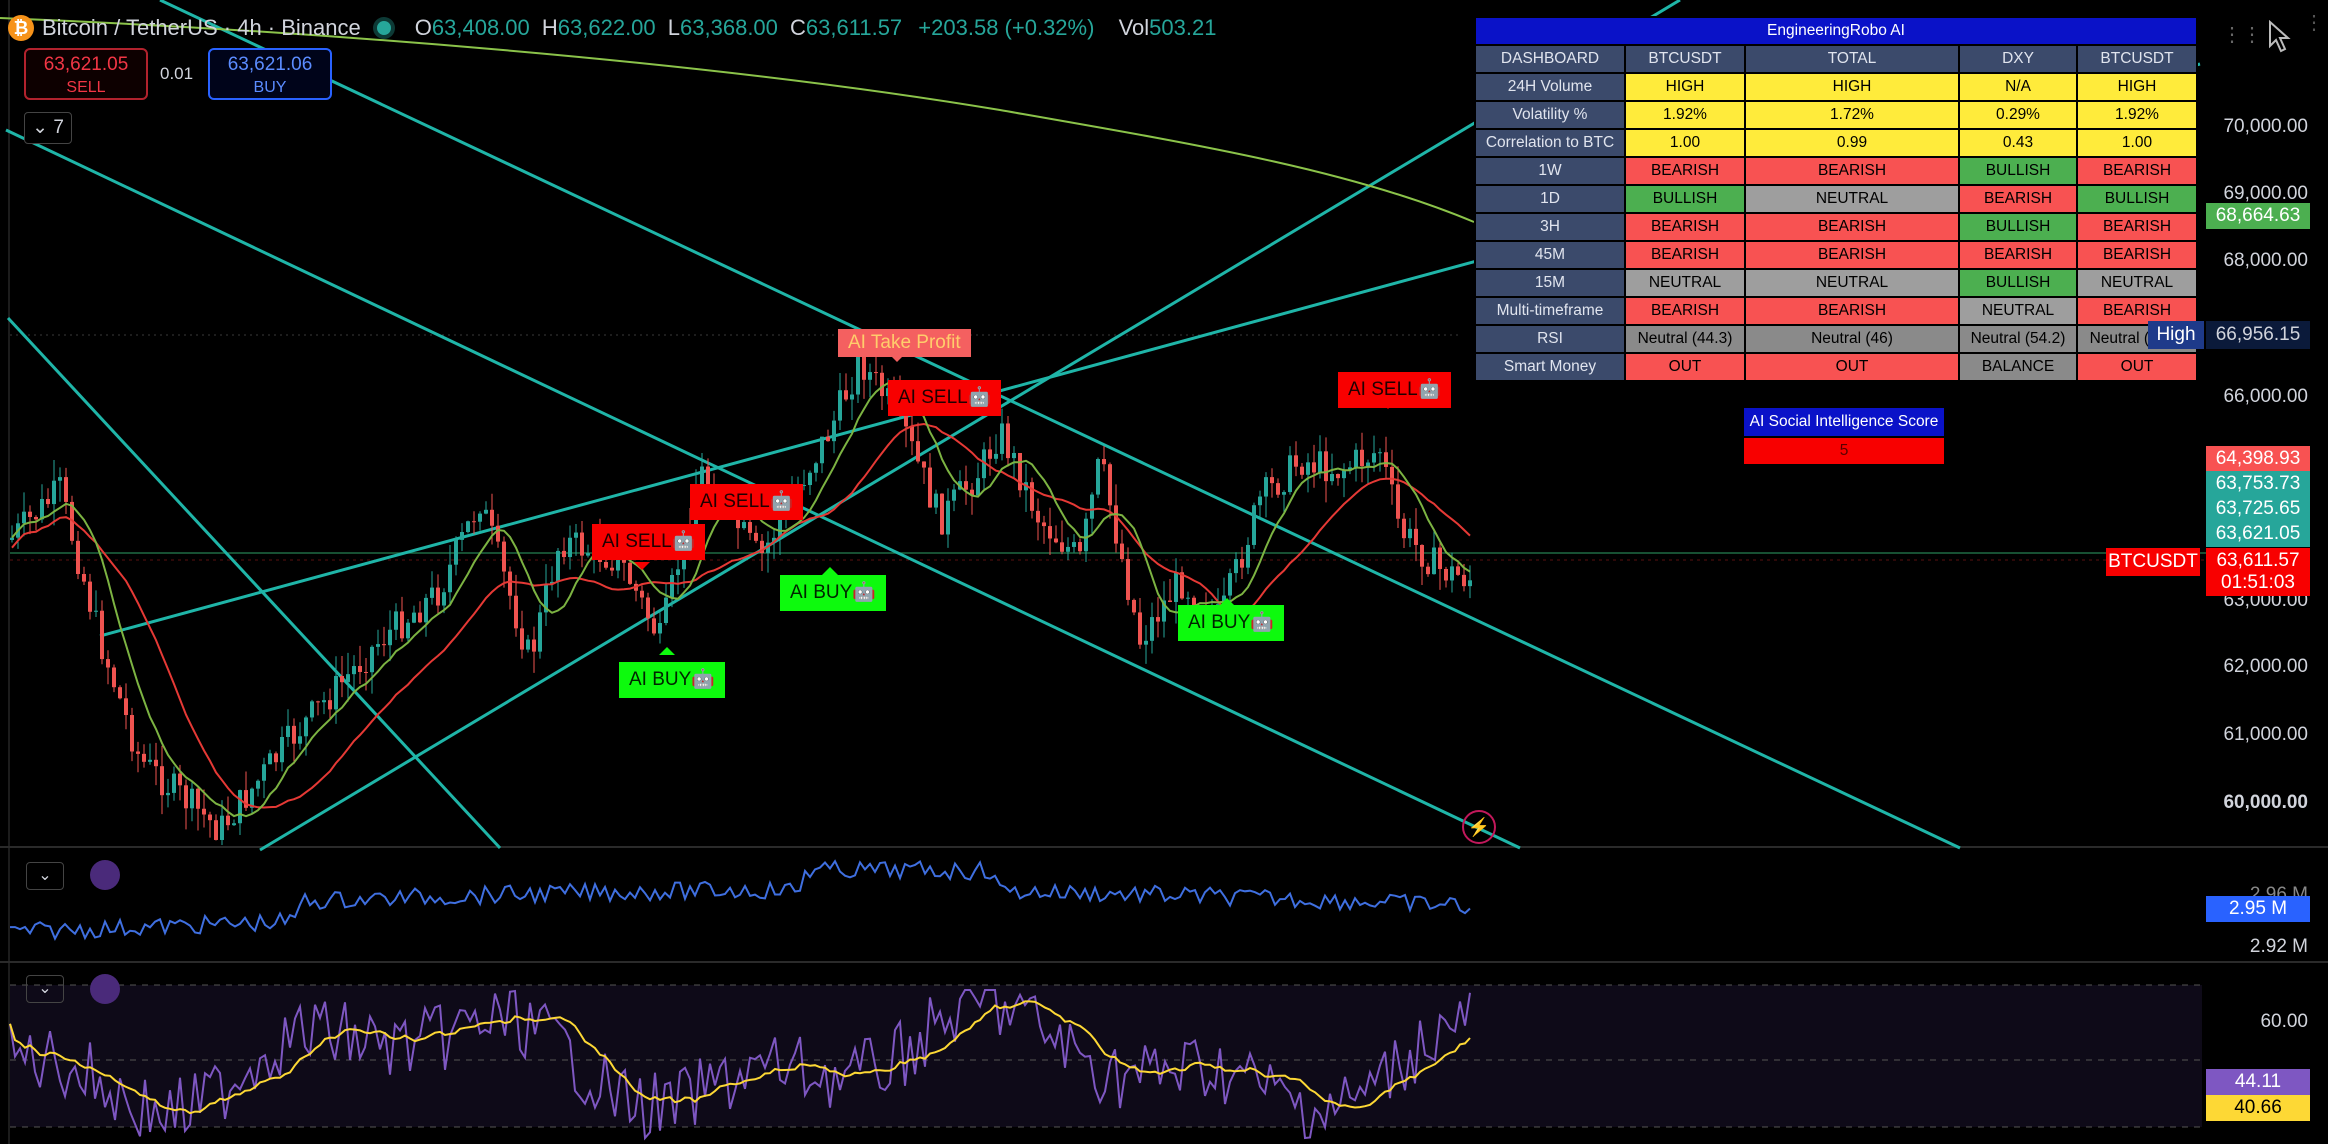 This screenshot has height=1144, width=2328. What do you see at coordinates (2258, 582) in the screenshot?
I see `bar-countdown: 01:51:03` at bounding box center [2258, 582].